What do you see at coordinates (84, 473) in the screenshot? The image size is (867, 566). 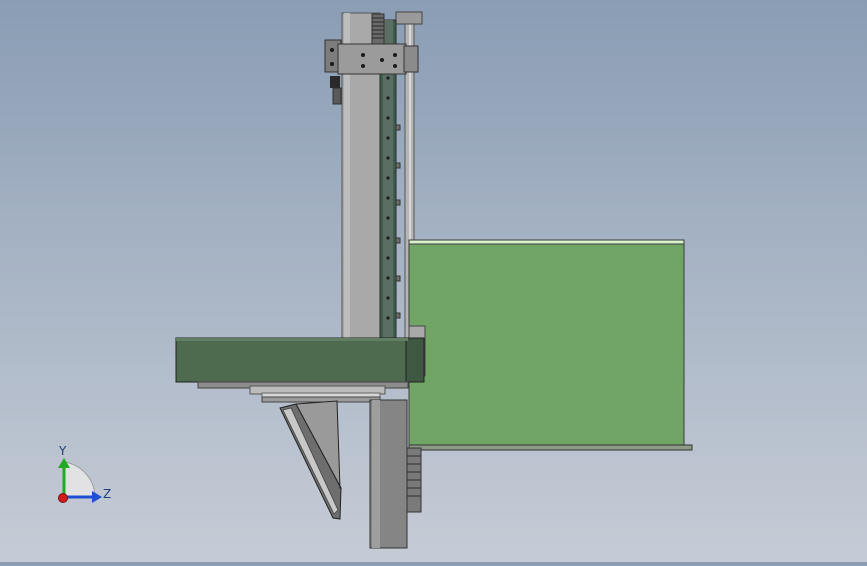 I see `view-orientation-triad: Y Z` at bounding box center [84, 473].